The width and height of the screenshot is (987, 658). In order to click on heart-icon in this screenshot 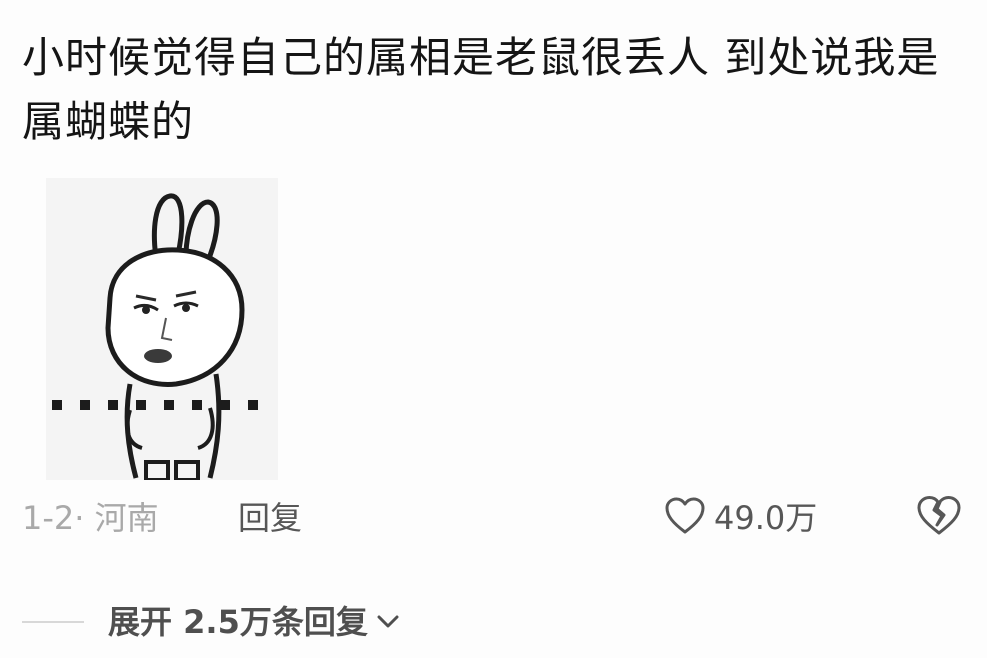, I will do `click(685, 518)`.